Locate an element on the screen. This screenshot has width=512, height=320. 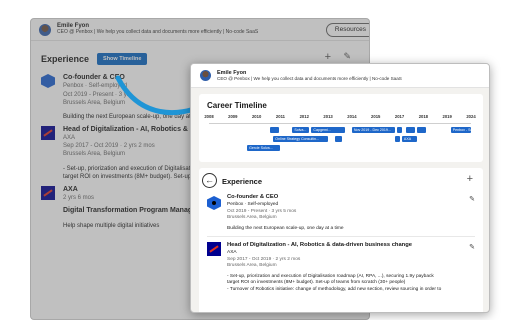
timeline-bar: Penbox - Self-employed is located at coordinates (460, 130).